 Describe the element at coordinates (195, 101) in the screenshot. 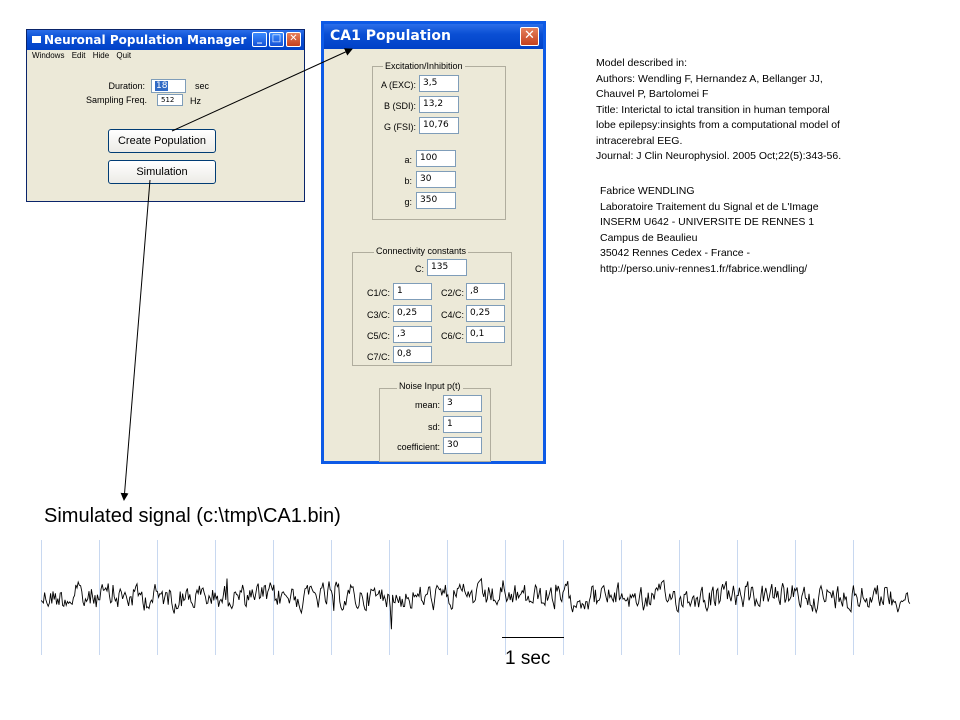

I see `sampling-unit: Hz` at that location.